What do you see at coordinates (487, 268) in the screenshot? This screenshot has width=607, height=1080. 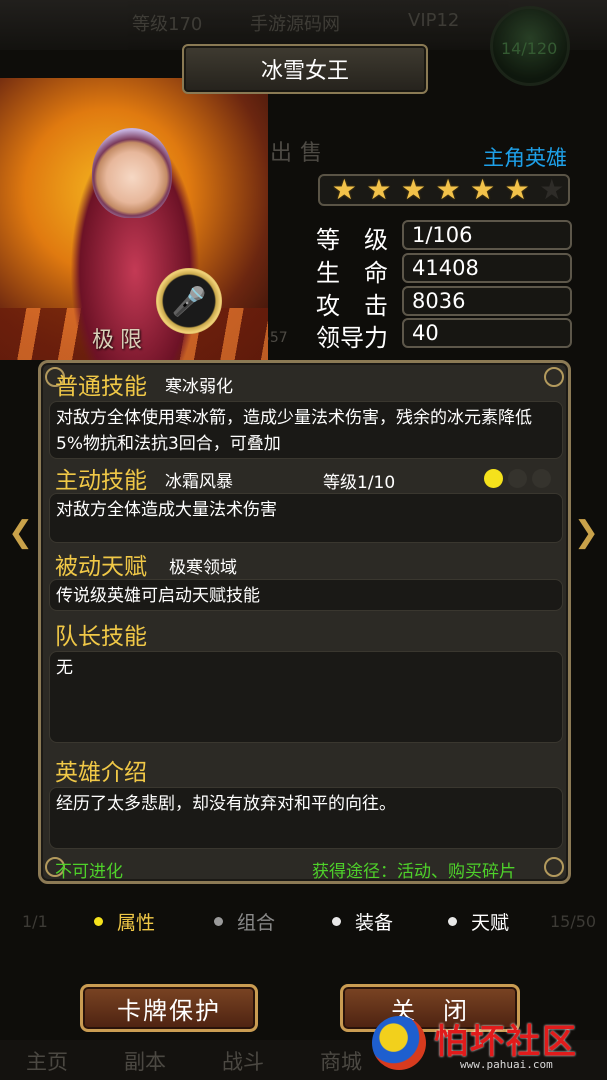 I see `stat-value: 41408` at bounding box center [487, 268].